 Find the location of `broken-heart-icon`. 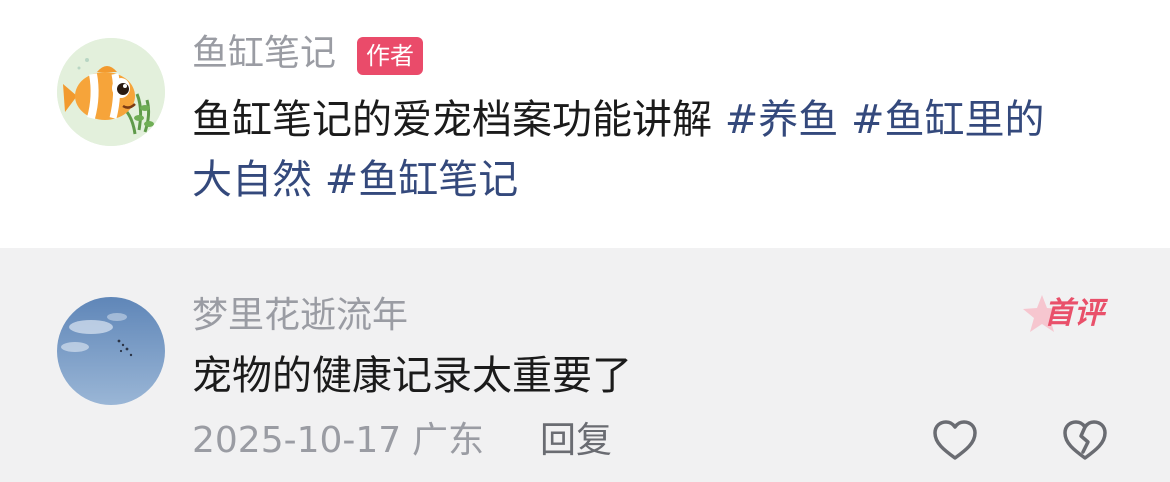

broken-heart-icon is located at coordinates (1085, 440).